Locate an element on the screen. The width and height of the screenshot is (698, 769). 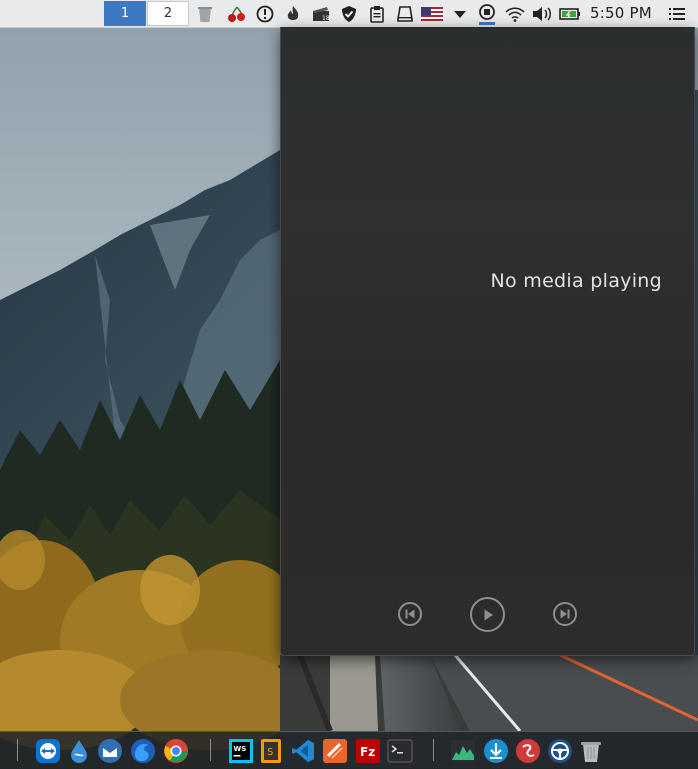
chrome-icon is located at coordinates (176, 751).